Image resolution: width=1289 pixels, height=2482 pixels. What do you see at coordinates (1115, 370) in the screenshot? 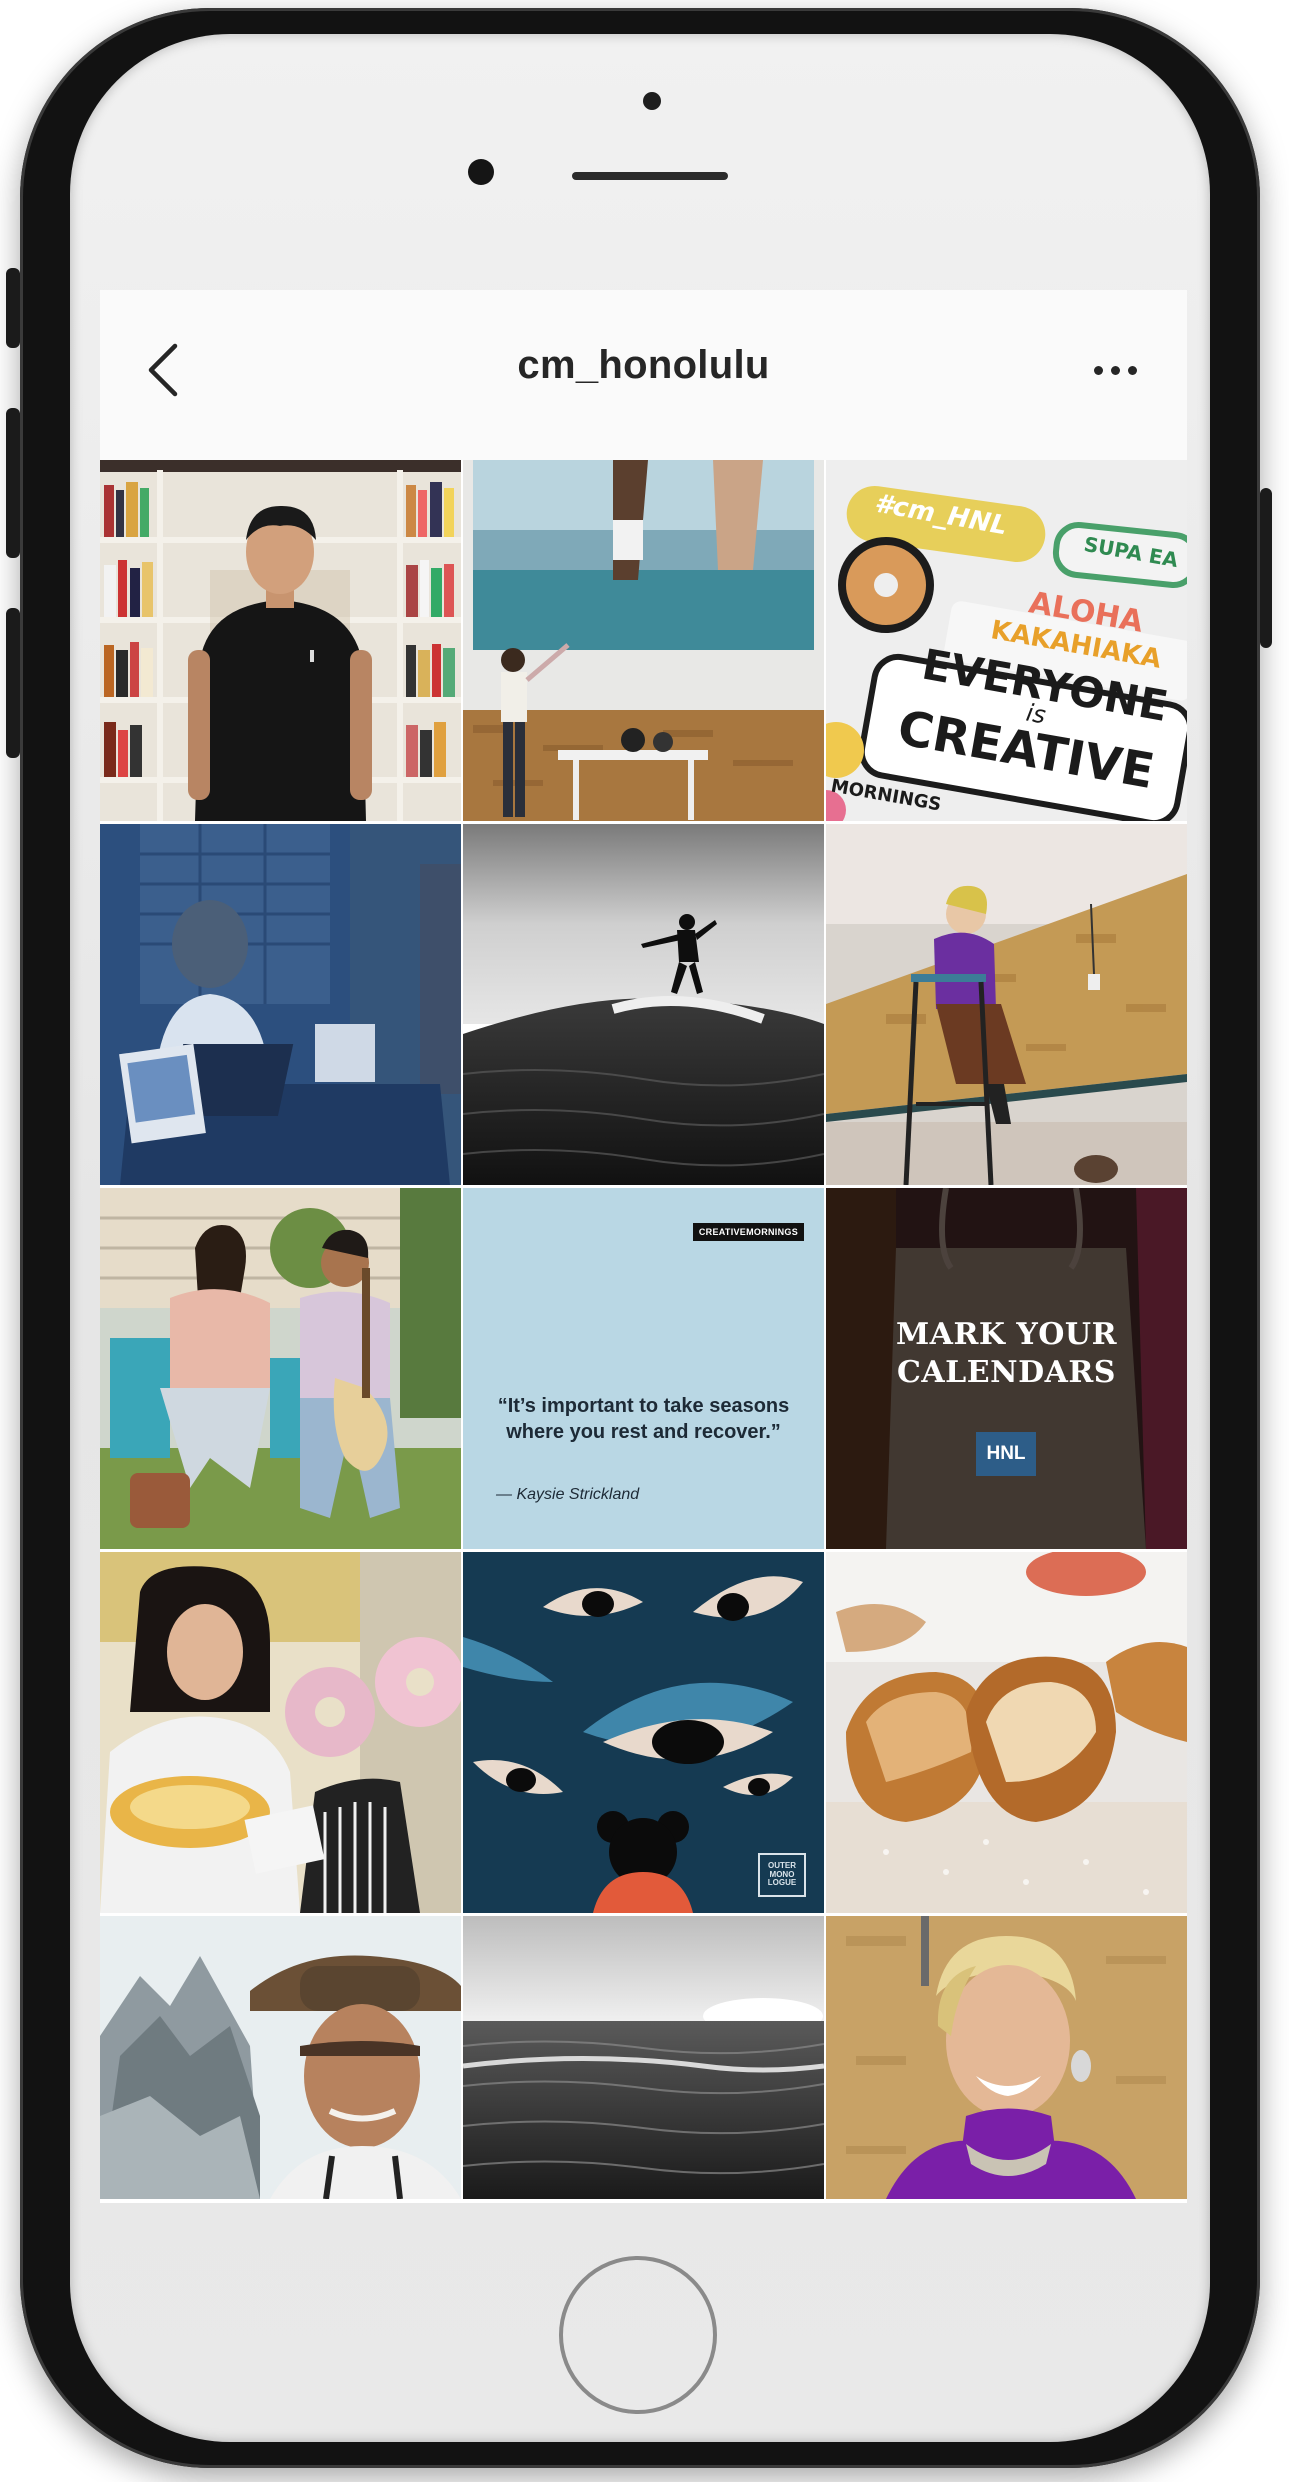
I see `ellipsis-icon` at bounding box center [1115, 370].